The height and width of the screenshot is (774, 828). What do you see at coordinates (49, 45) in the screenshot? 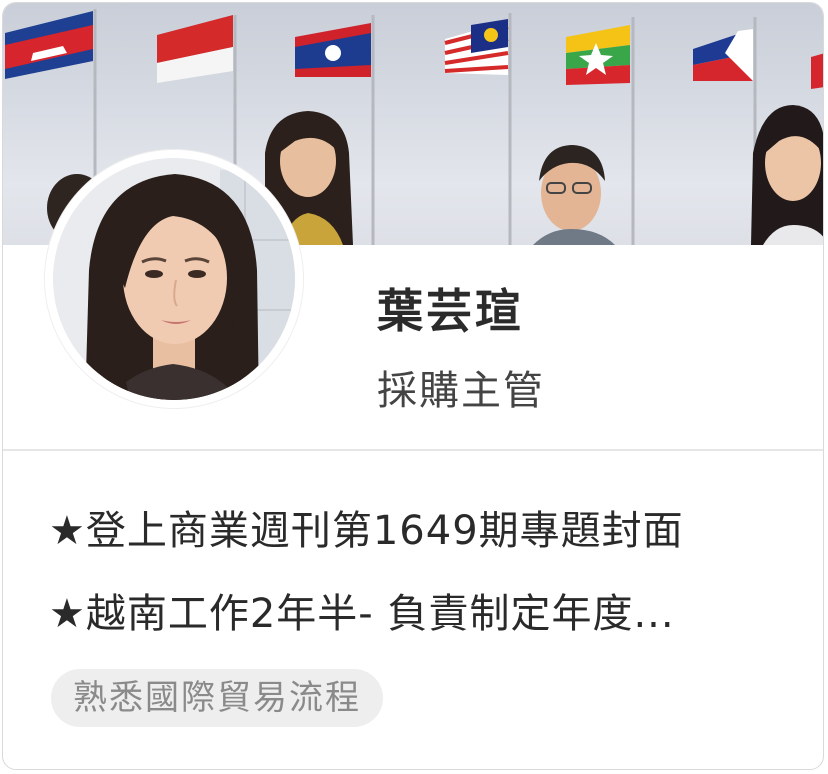
I see `cambodia-flag` at bounding box center [49, 45].